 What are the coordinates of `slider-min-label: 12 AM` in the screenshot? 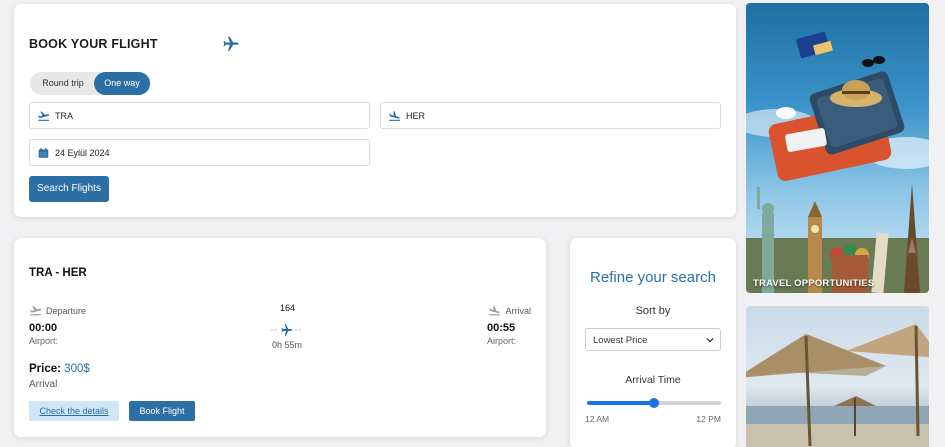 It's located at (597, 419).